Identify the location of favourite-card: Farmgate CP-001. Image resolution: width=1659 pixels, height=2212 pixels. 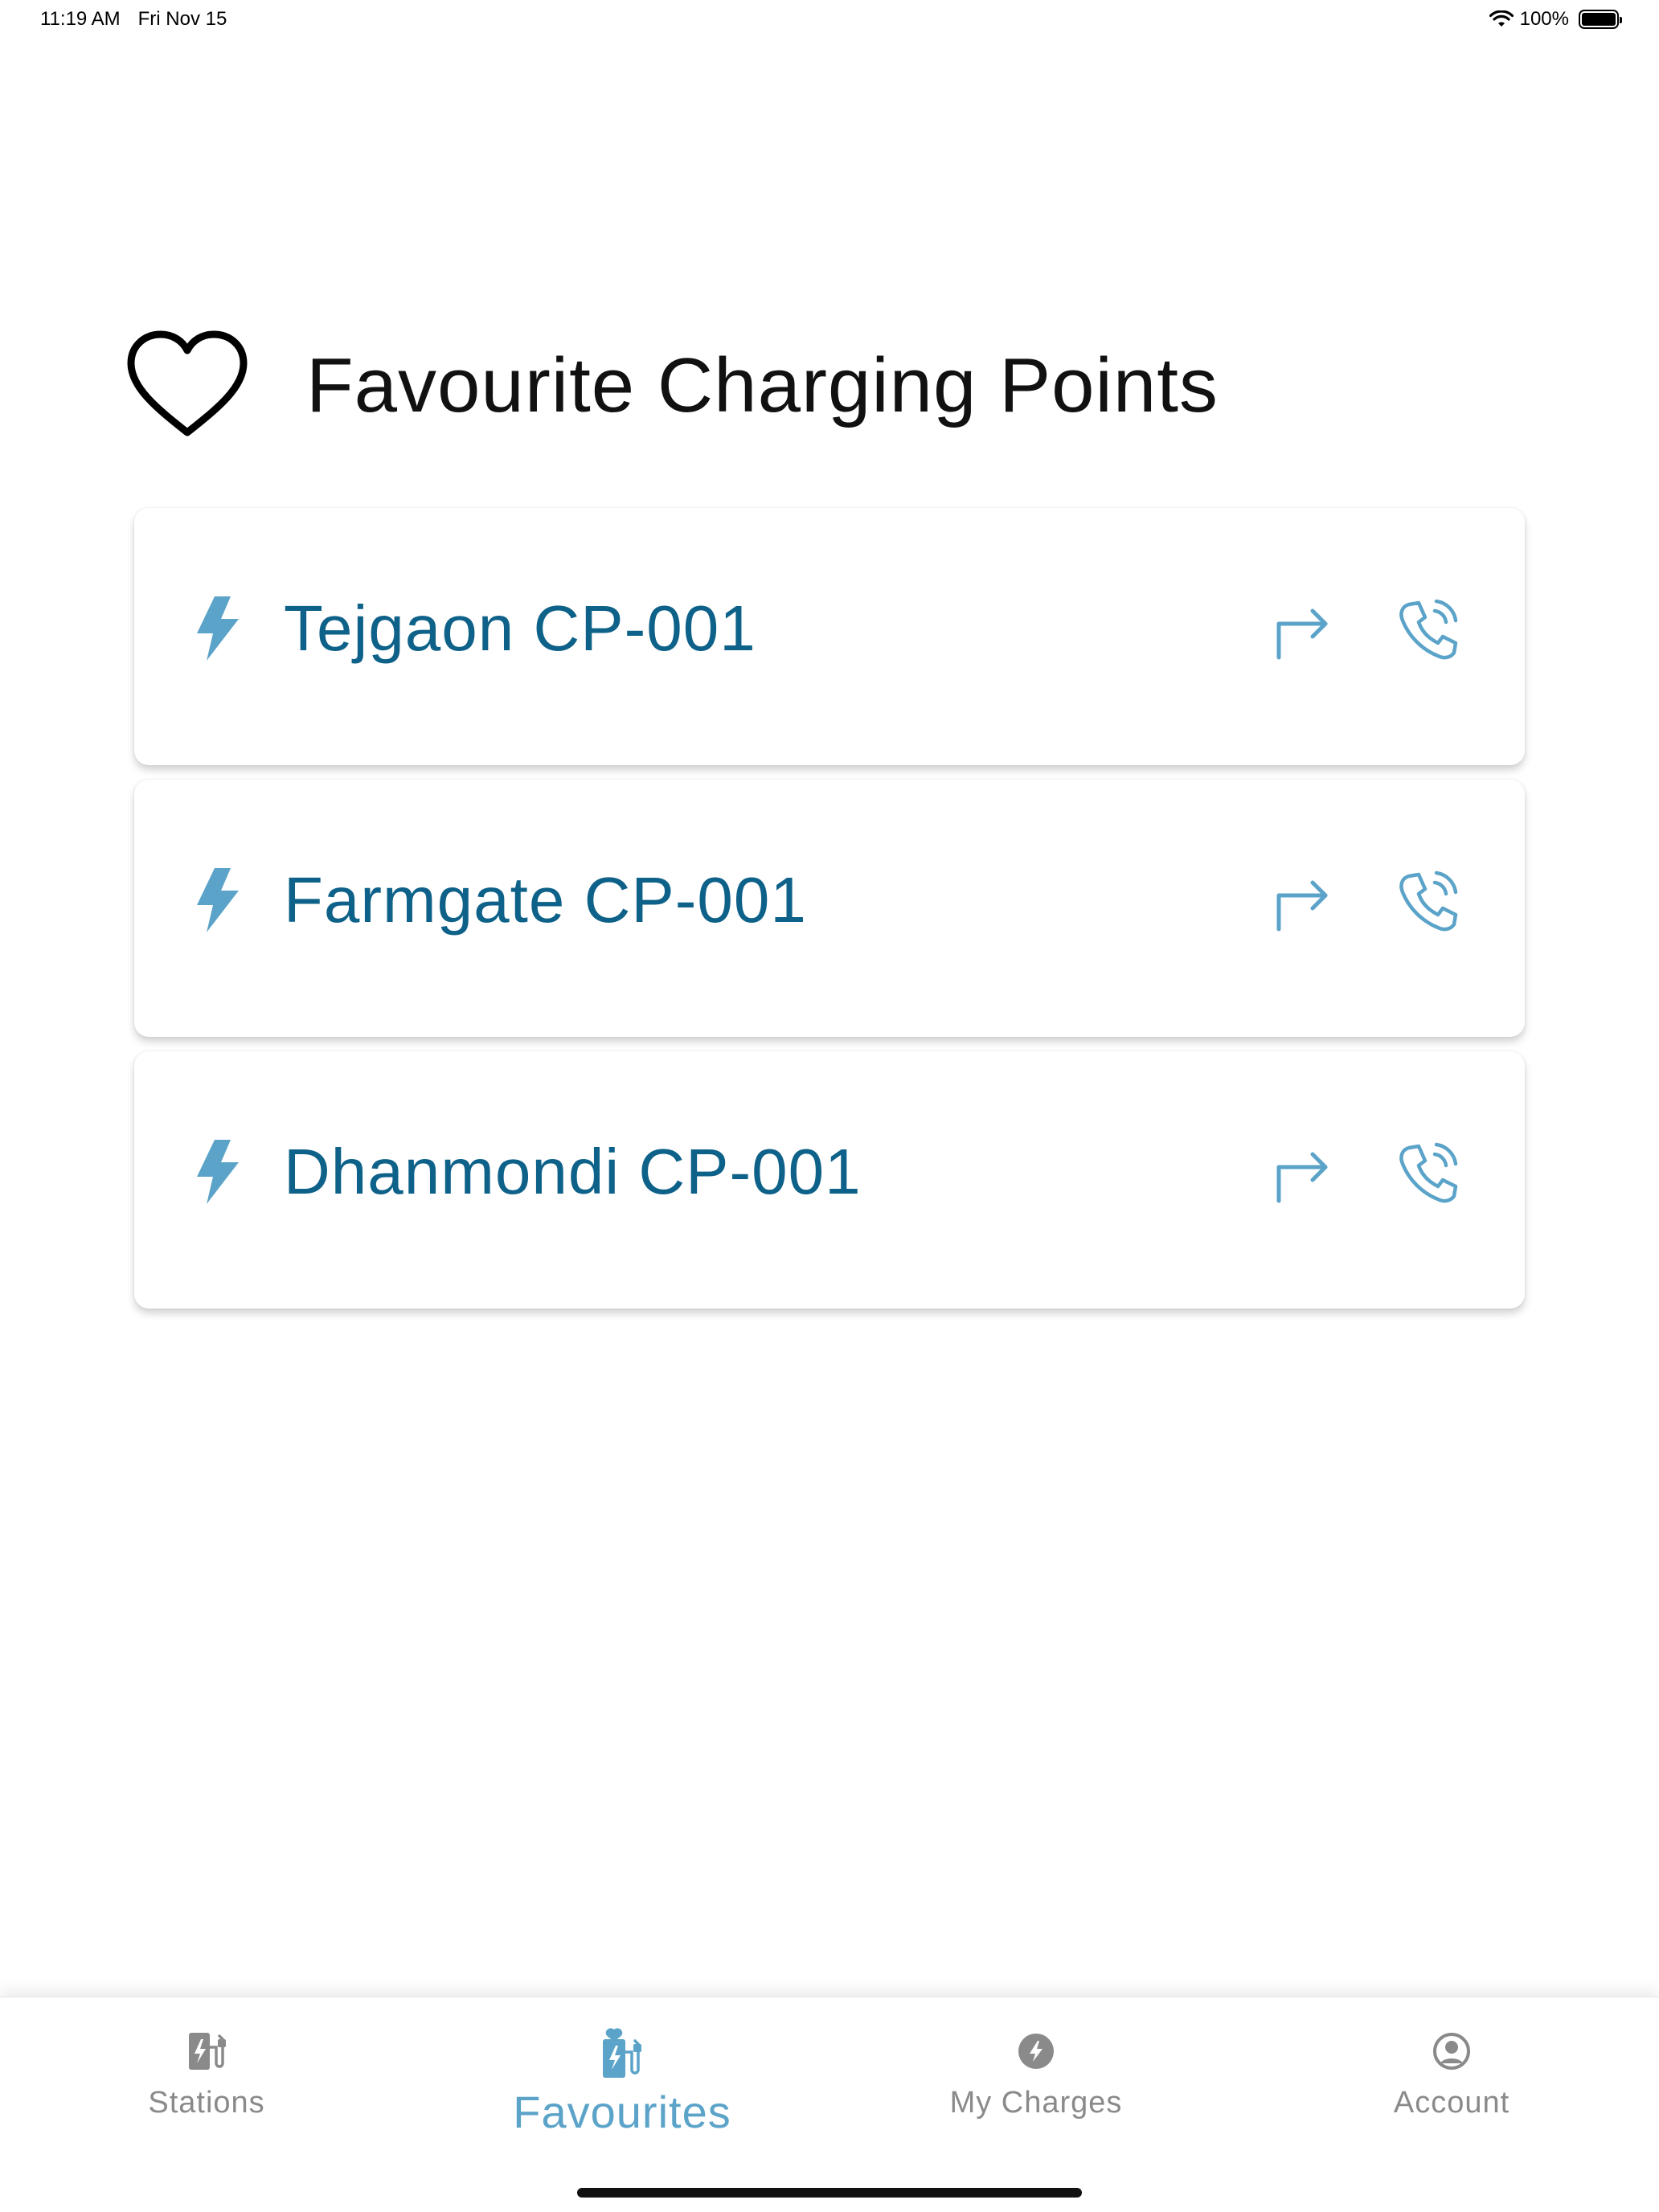
(829, 908).